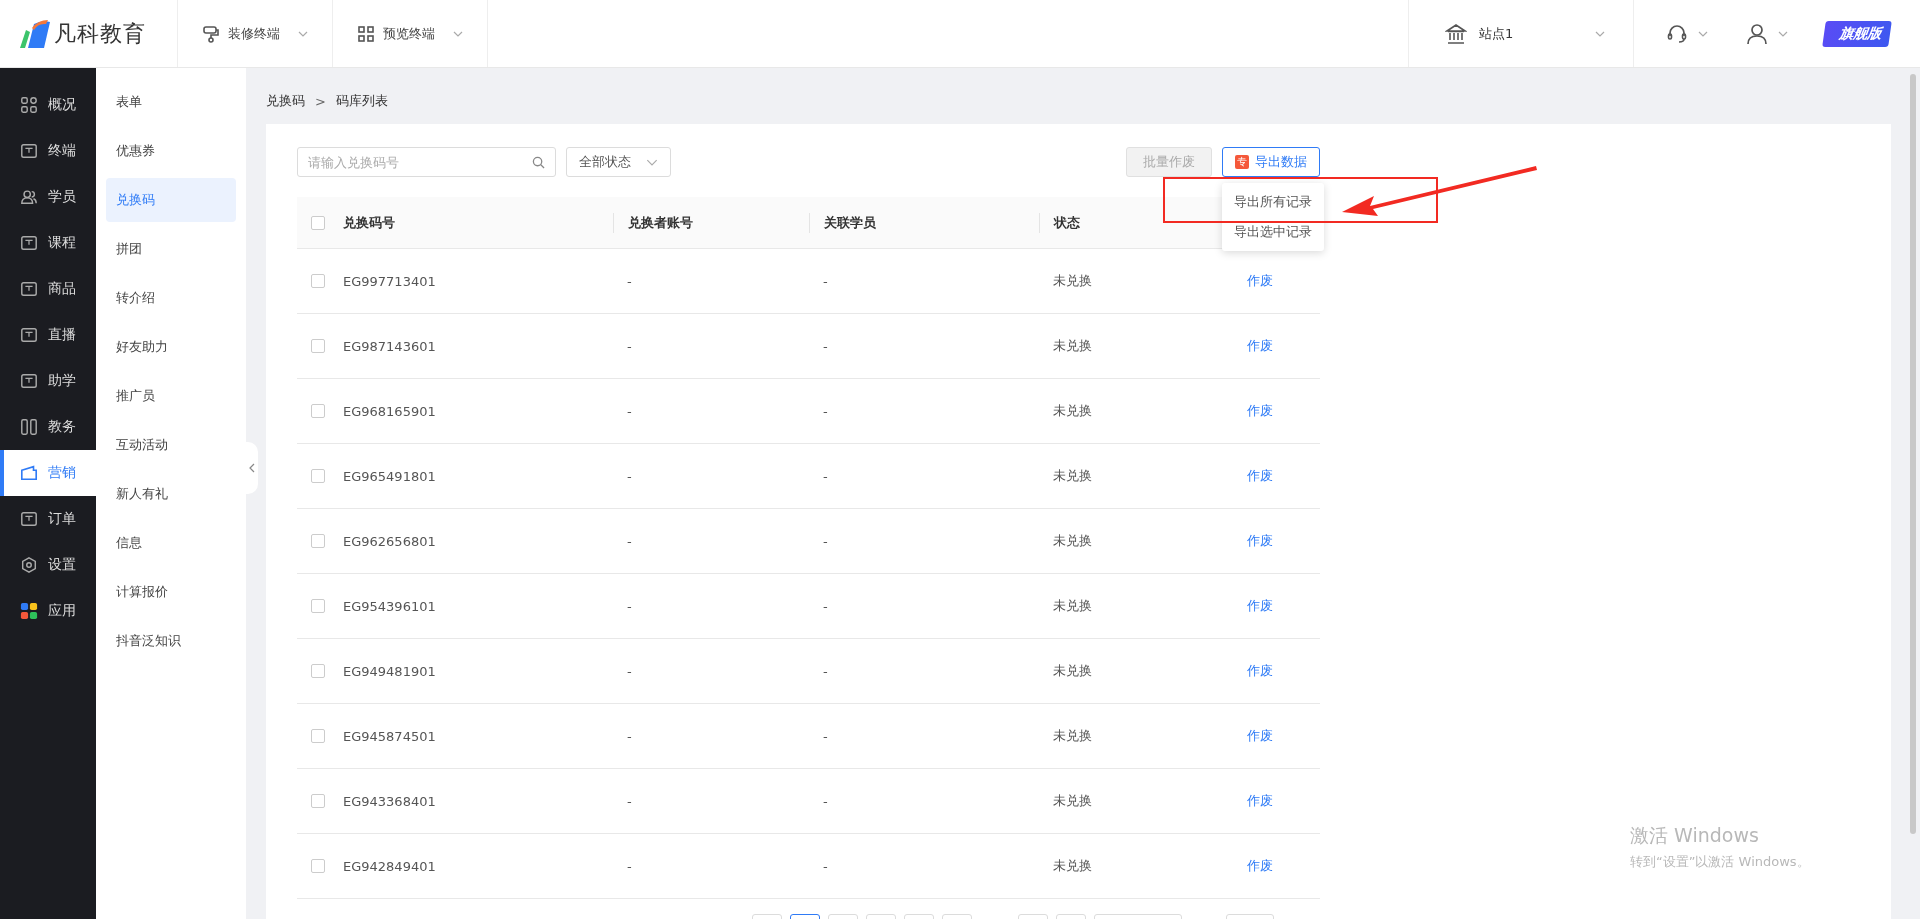 The image size is (1920, 919). I want to click on nav-item: 终端, so click(48, 151).